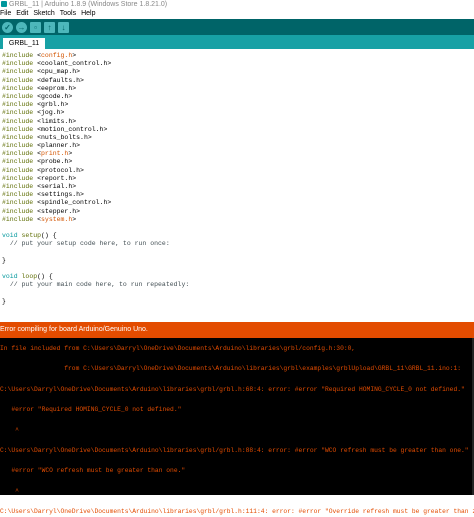  I want to click on arduino-app-icon, so click(4, 4).